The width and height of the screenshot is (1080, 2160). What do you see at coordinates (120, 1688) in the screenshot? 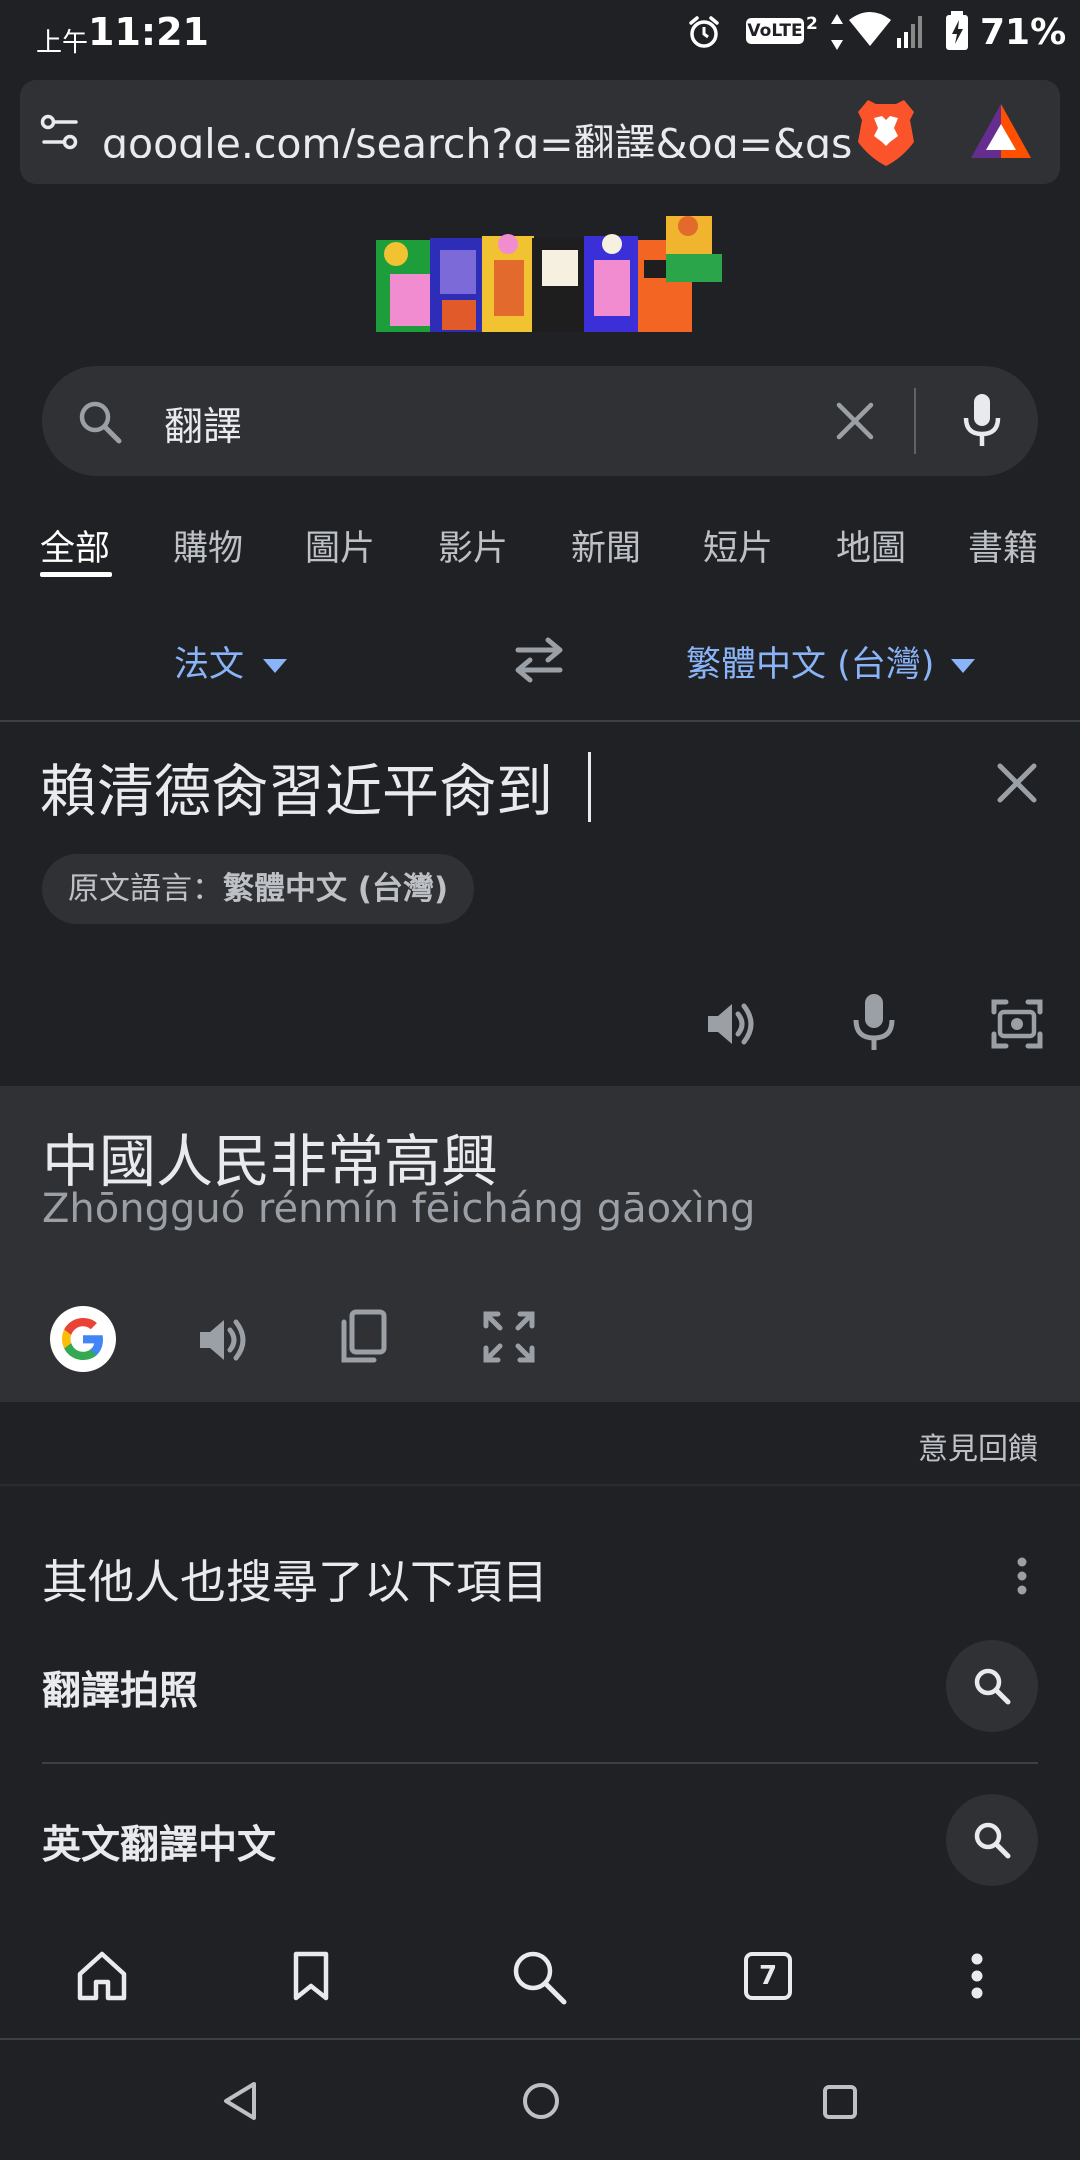
I see `related-search-item: 翻譯拍照` at bounding box center [120, 1688].